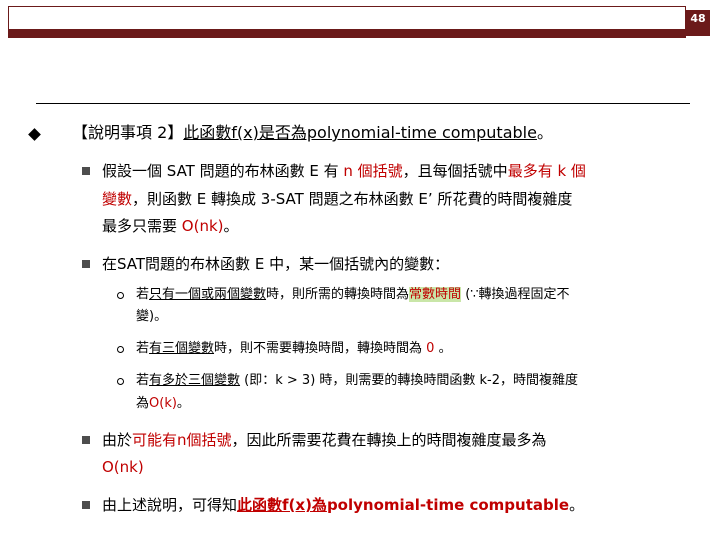 This screenshot has height=540, width=720. What do you see at coordinates (363, 103) in the screenshot?
I see `title-divider` at bounding box center [363, 103].